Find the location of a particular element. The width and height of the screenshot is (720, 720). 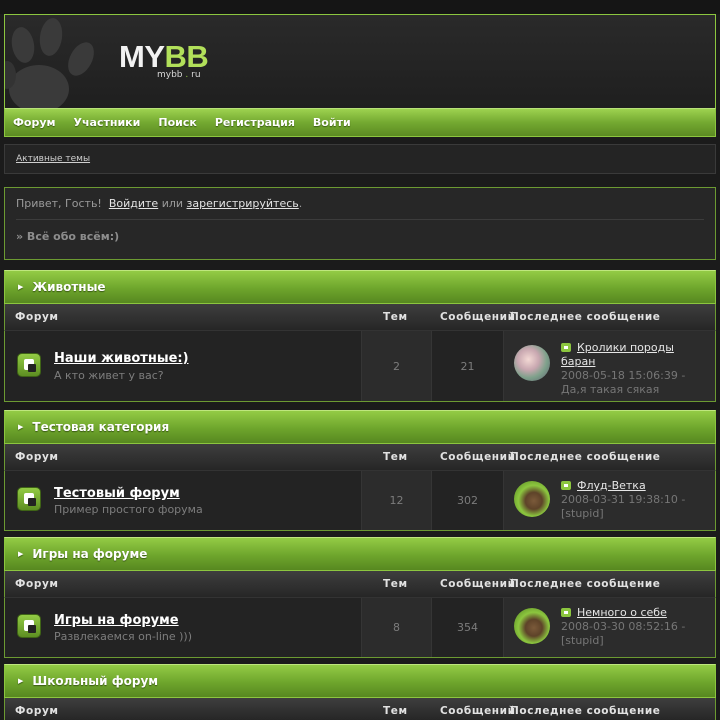

nav-members: Участники is located at coordinates (107, 122).